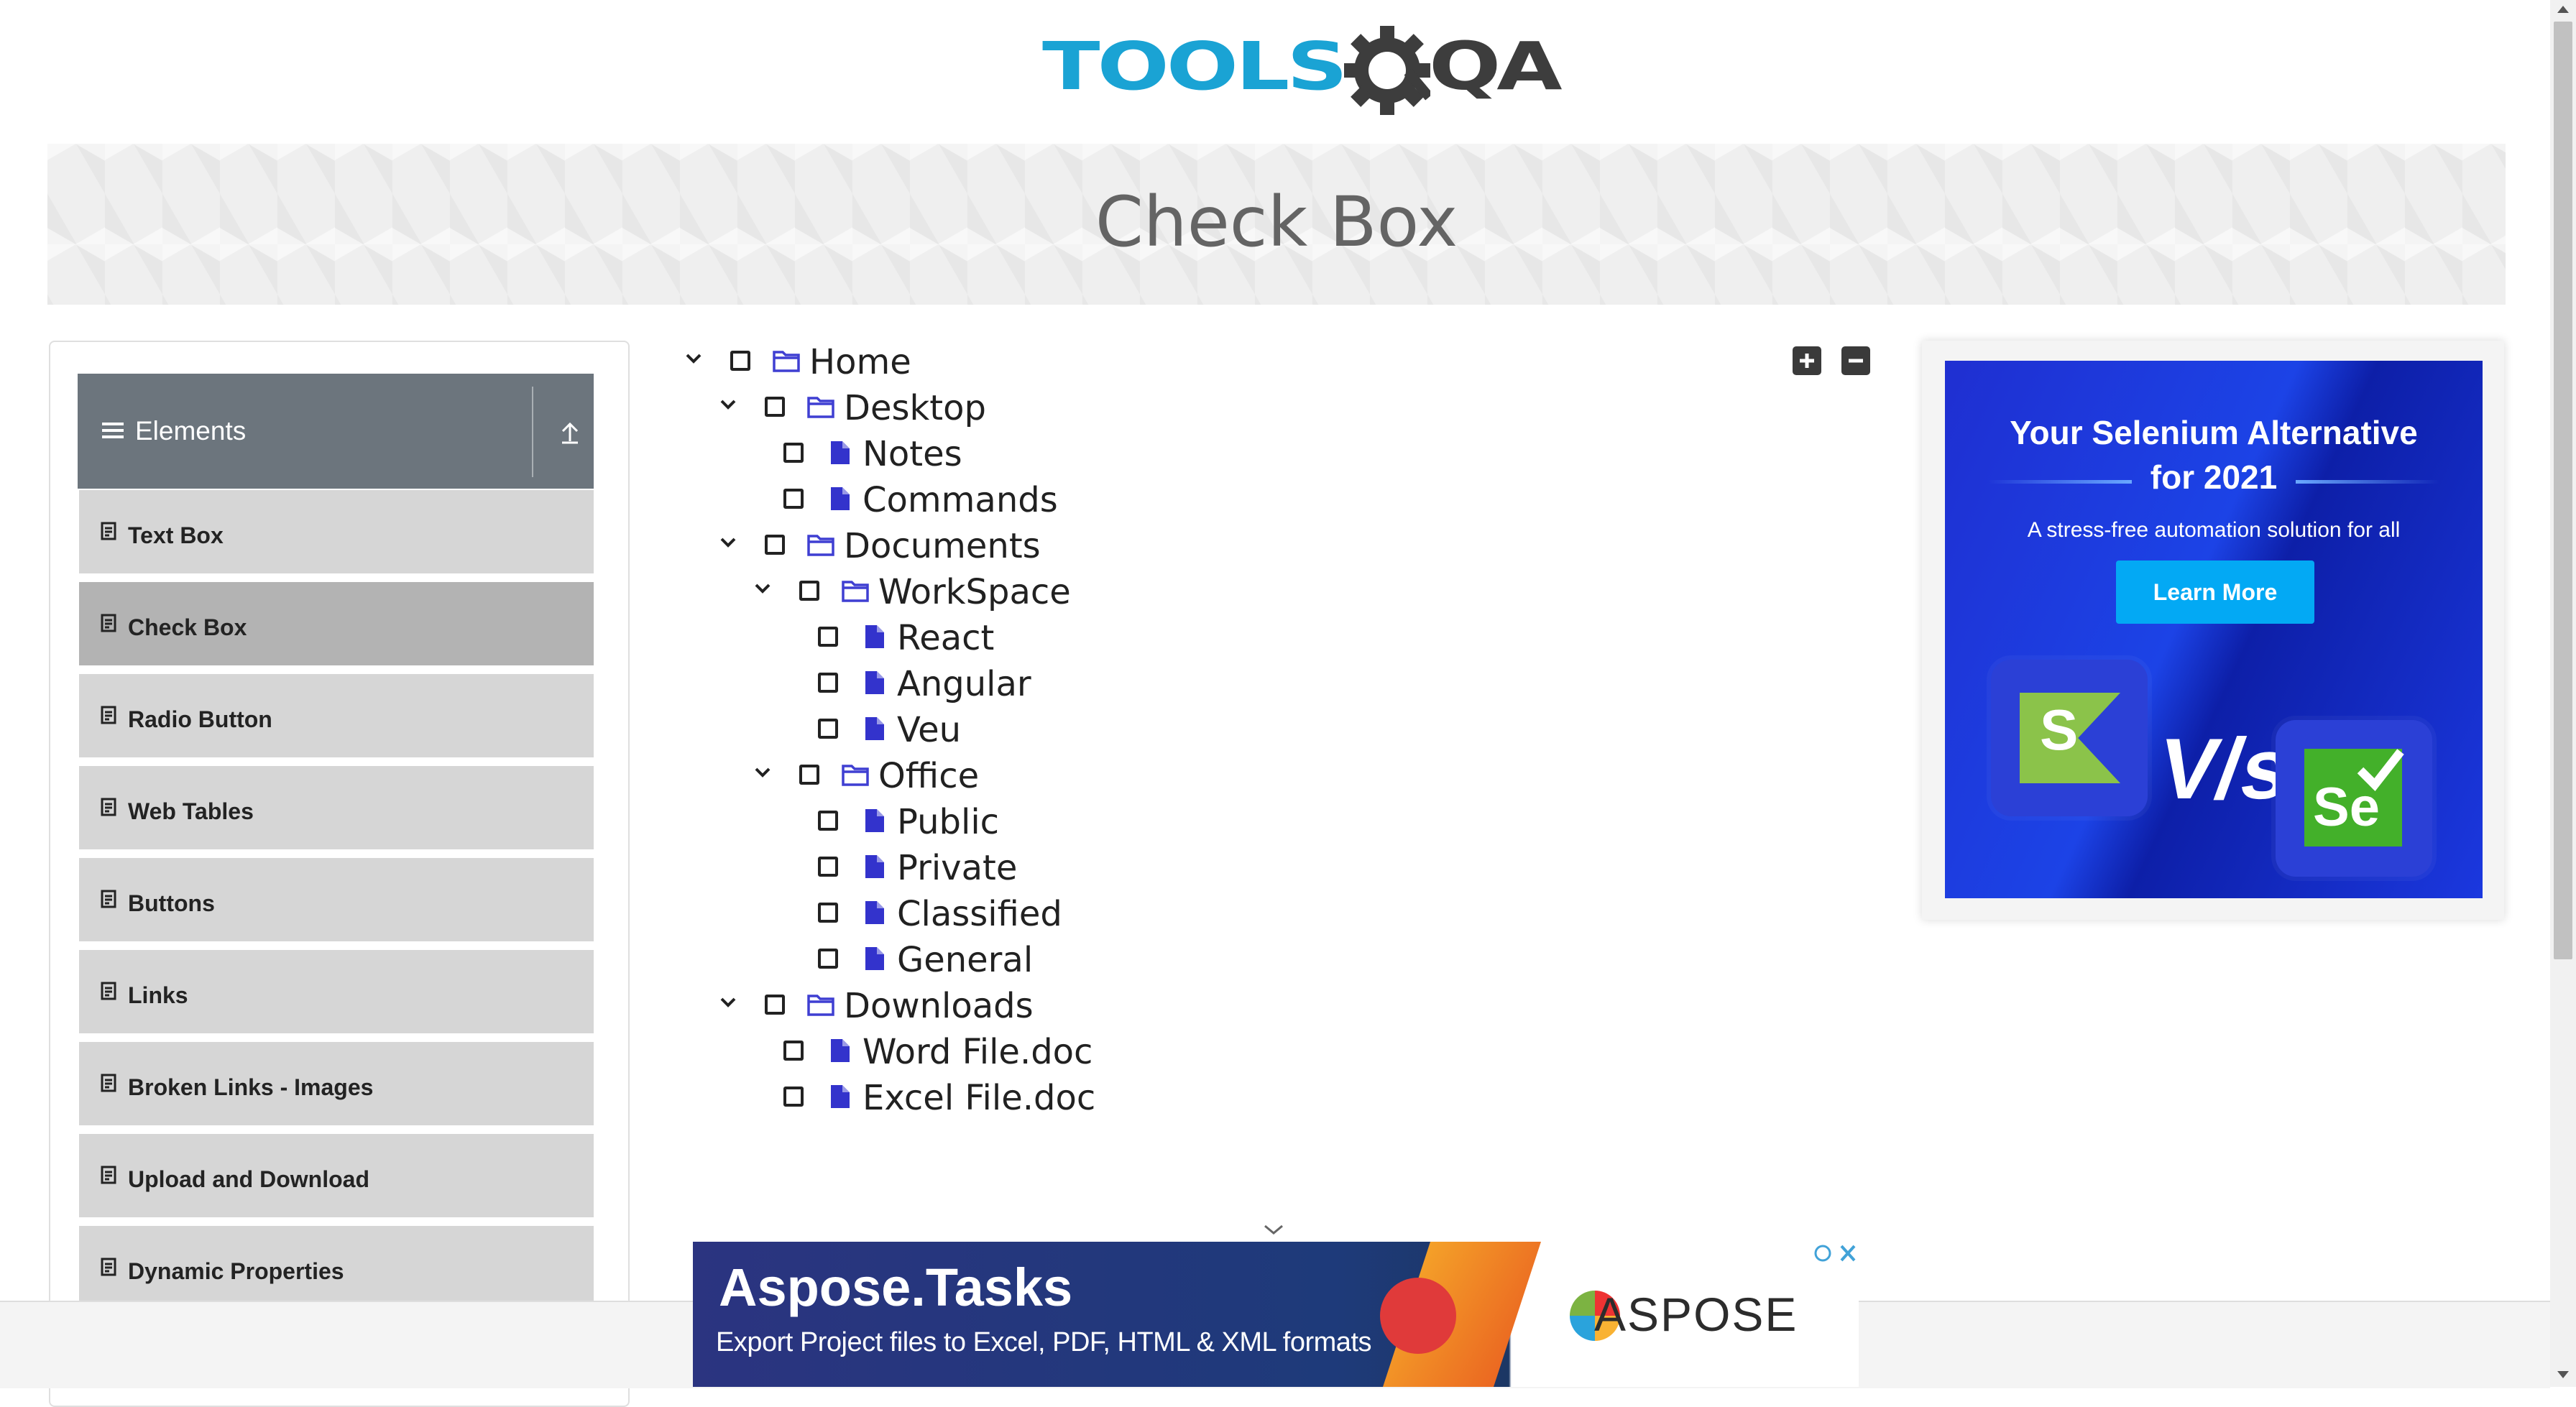  I want to click on ad-close-icon, so click(1836, 1253).